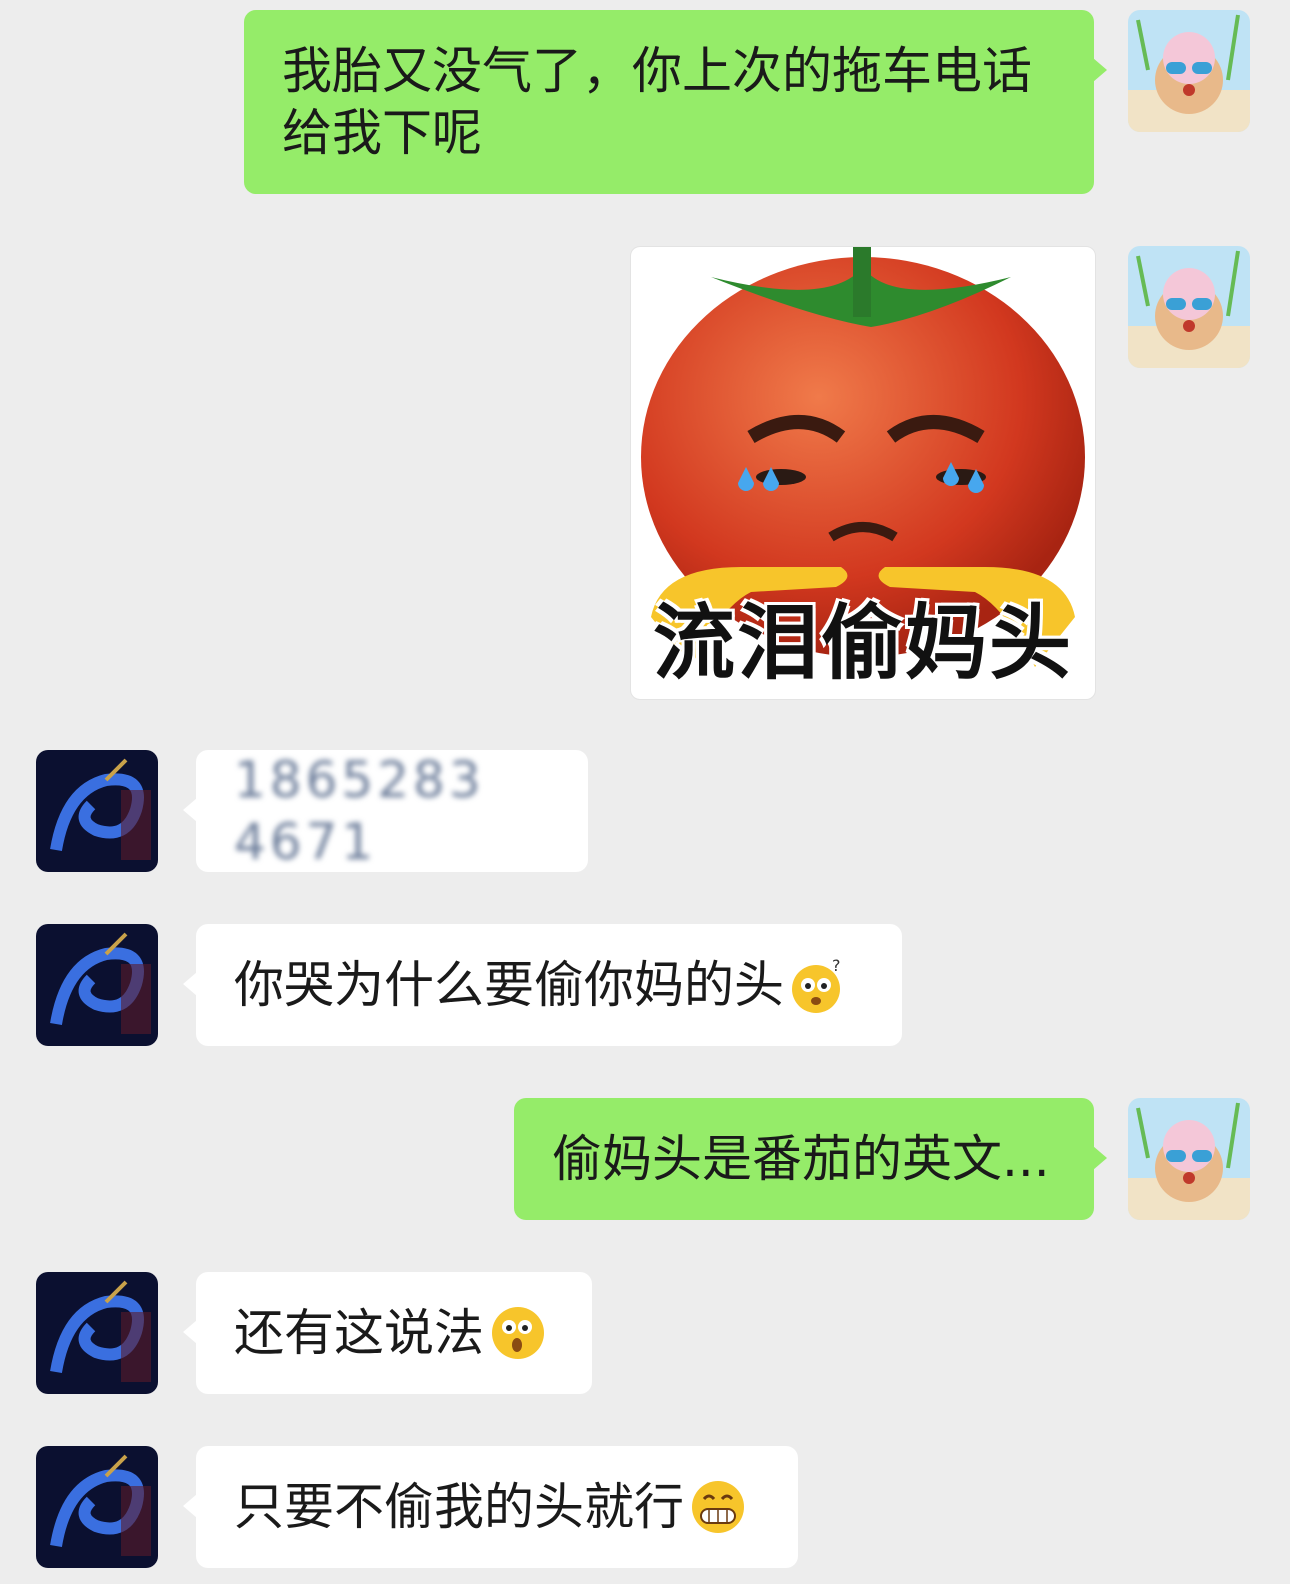 The width and height of the screenshot is (1290, 1584). What do you see at coordinates (509, 985) in the screenshot?
I see `message-text: 你哭为什么要偷你妈的头` at bounding box center [509, 985].